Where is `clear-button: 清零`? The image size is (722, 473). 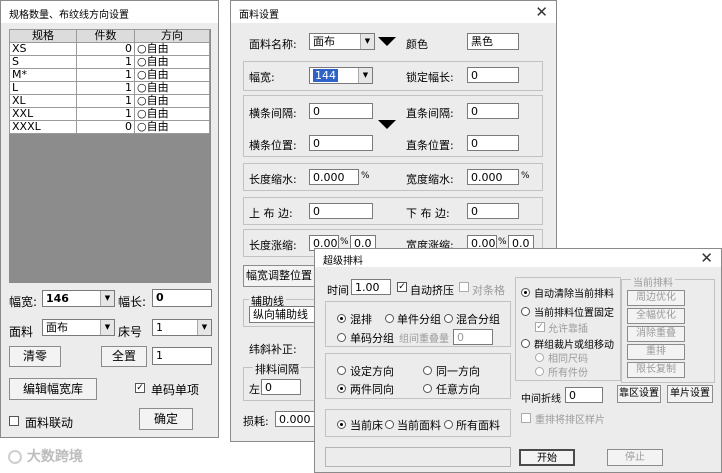 clear-button: 清零 is located at coordinates (35, 356).